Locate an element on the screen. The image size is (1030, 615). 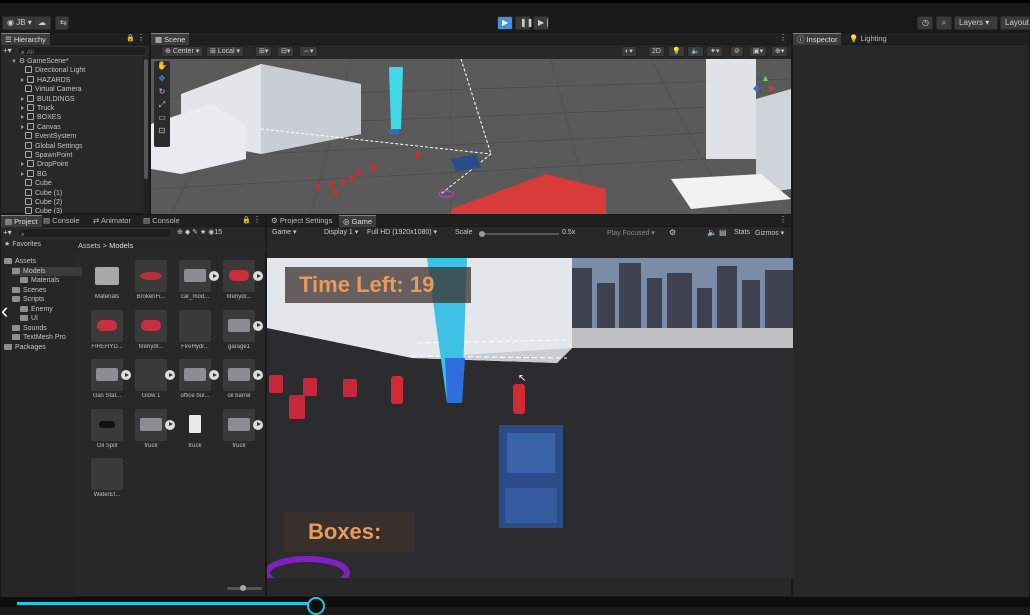
pivot-center-dropdown: ⊕ Center ▾ is located at coordinates (182, 51).